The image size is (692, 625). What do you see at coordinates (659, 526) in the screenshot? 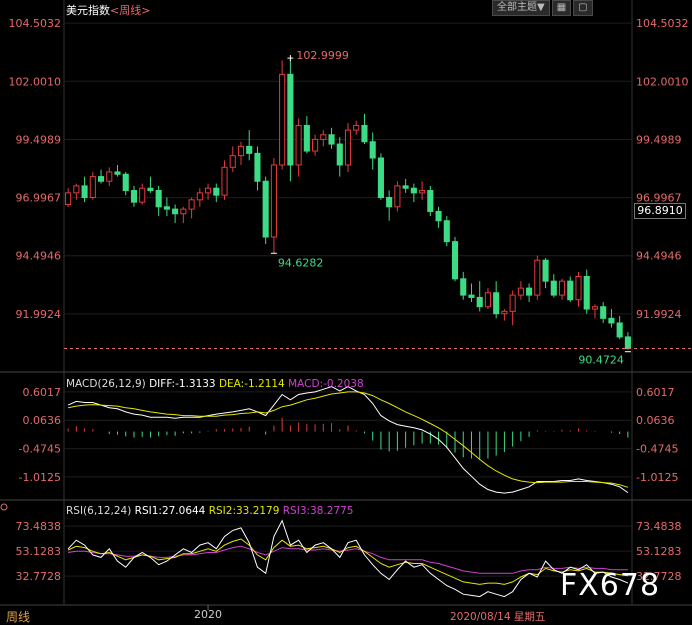
I see `rsi-axis-label-right: 73.4838` at bounding box center [659, 526].